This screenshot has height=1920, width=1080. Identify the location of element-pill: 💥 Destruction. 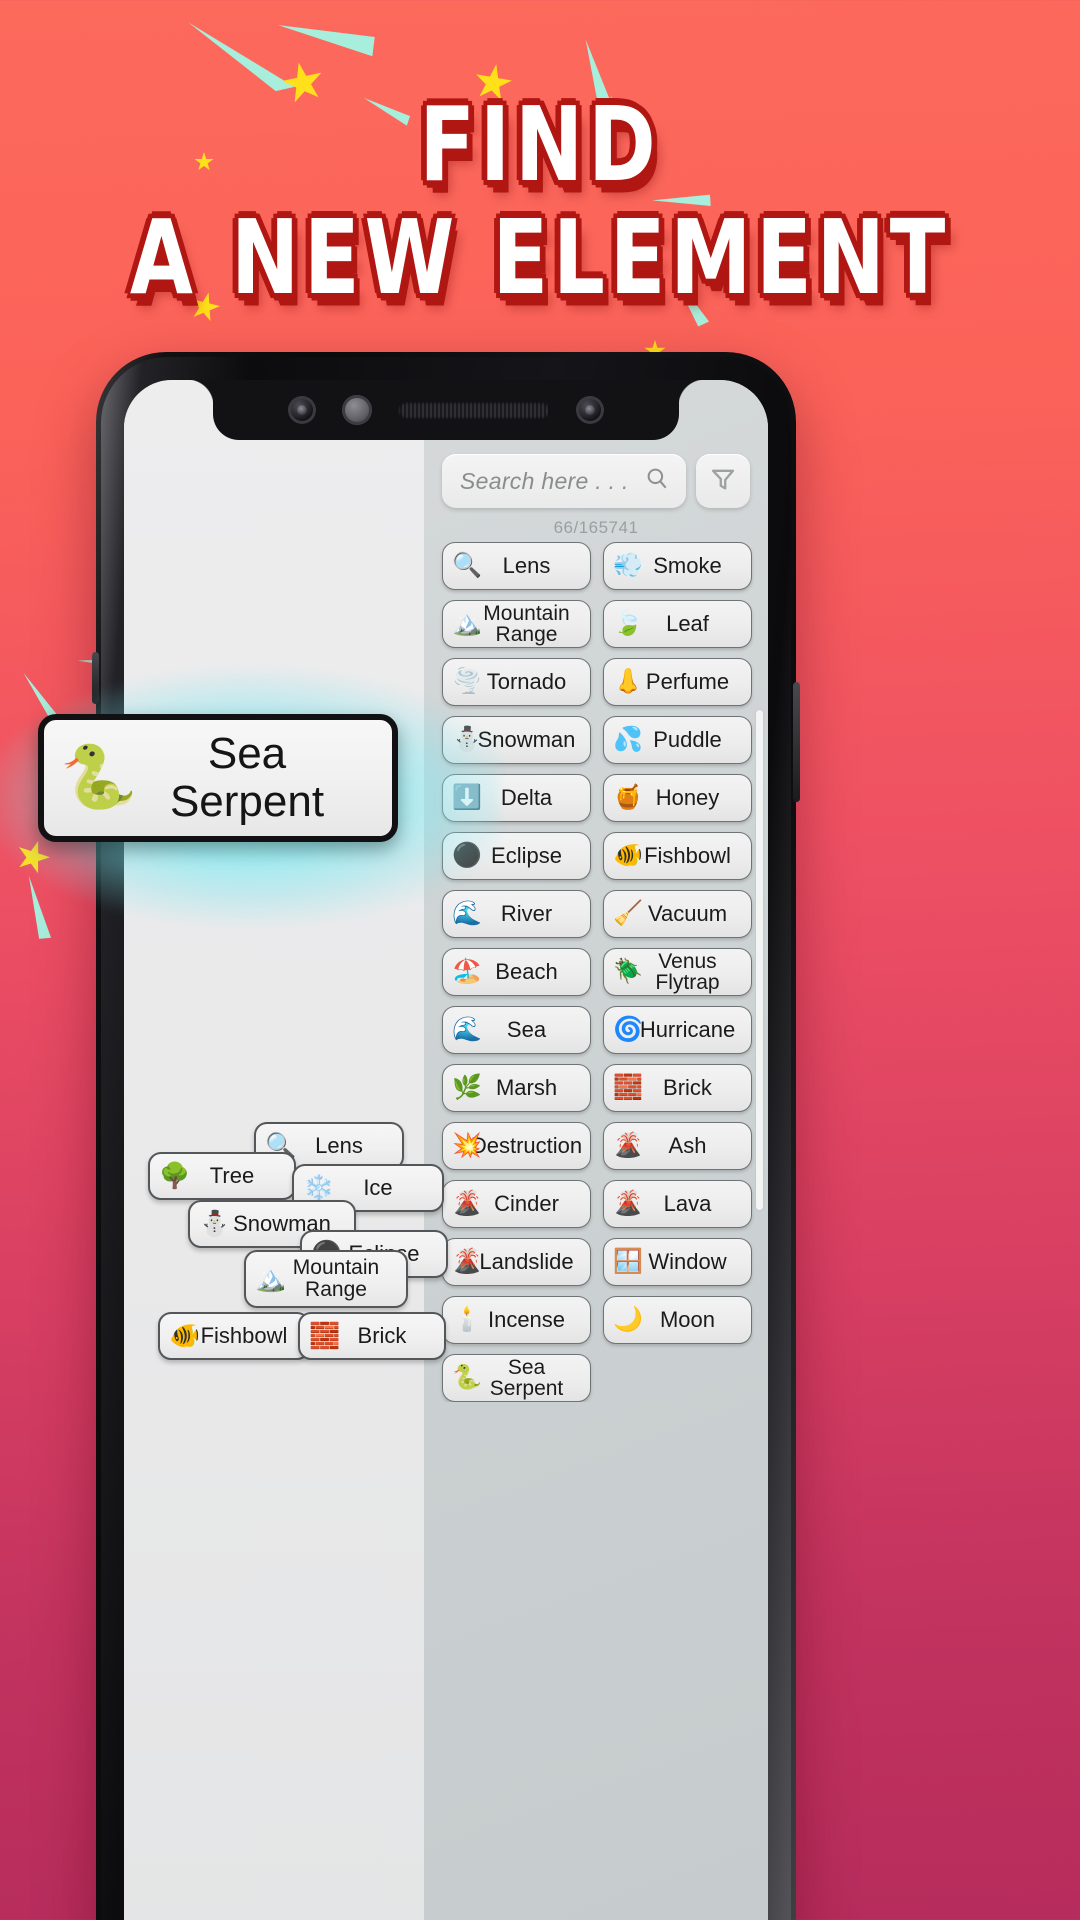
(516, 1146).